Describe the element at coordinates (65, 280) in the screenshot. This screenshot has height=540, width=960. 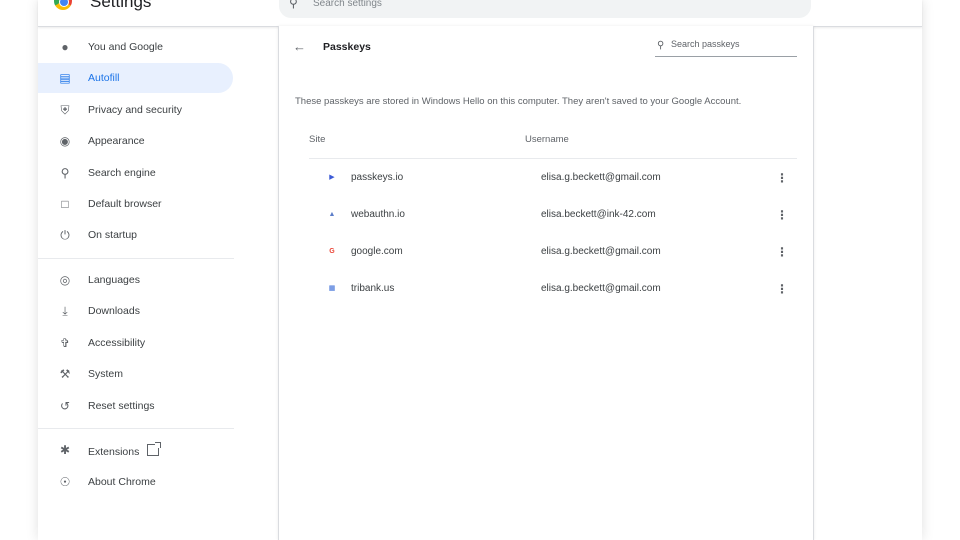
I see `globe-icon: ◎` at that location.